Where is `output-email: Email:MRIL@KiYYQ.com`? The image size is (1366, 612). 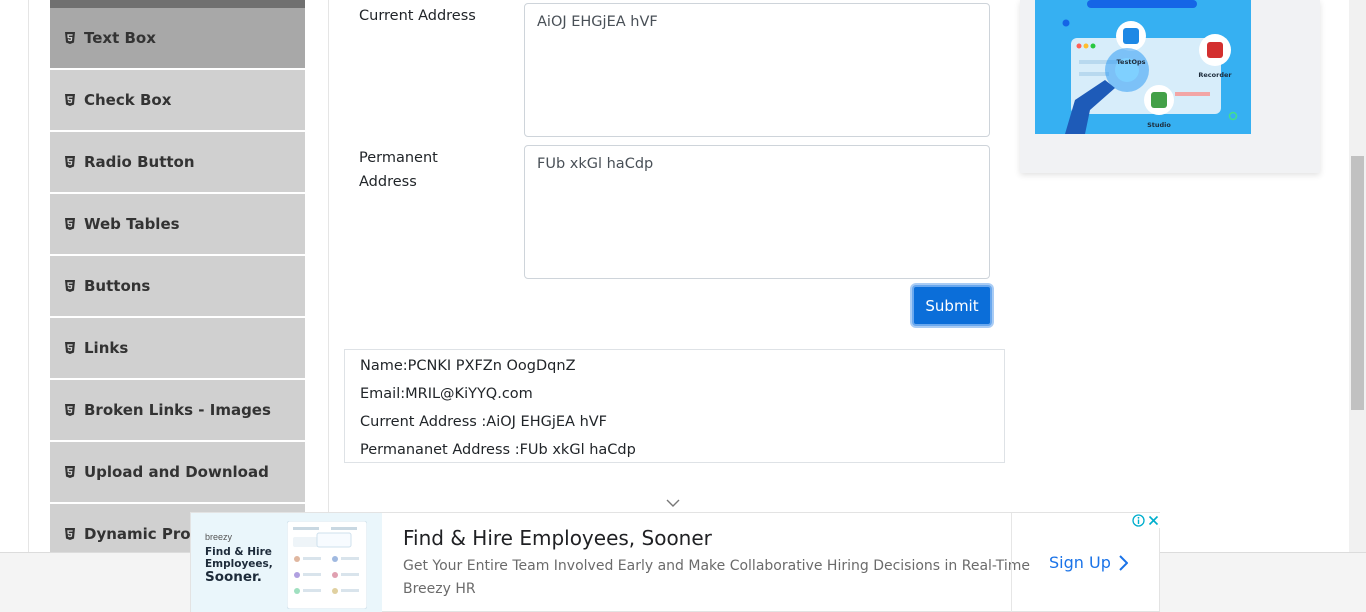 output-email: Email:MRIL@KiYYQ.com is located at coordinates (446, 394).